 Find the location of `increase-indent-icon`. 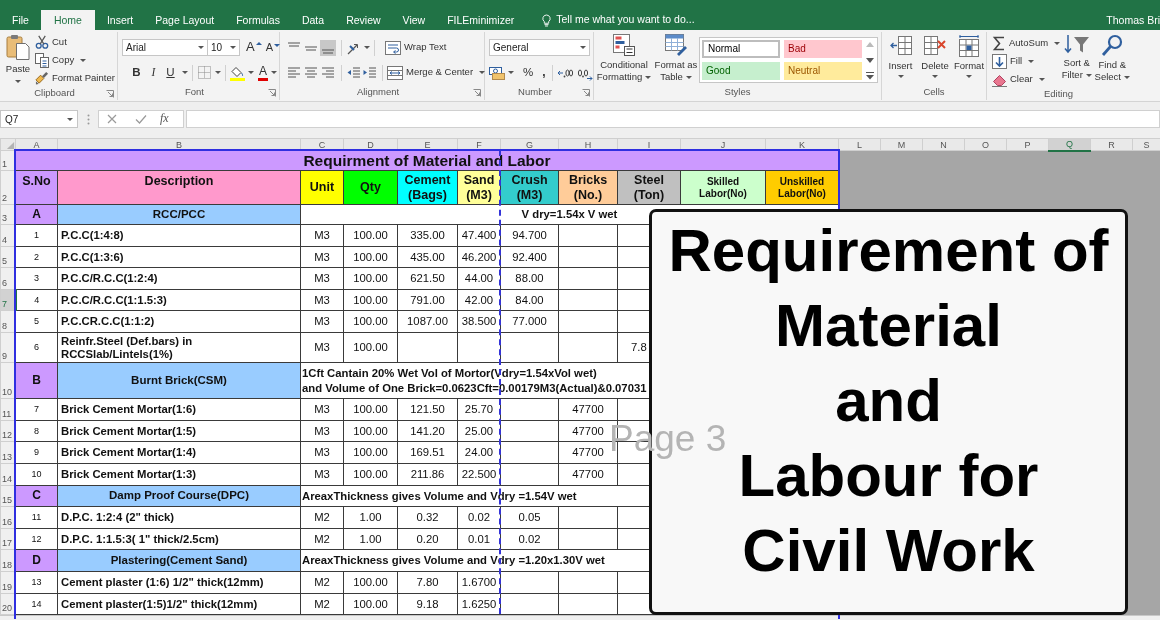

increase-indent-icon is located at coordinates (369, 72).